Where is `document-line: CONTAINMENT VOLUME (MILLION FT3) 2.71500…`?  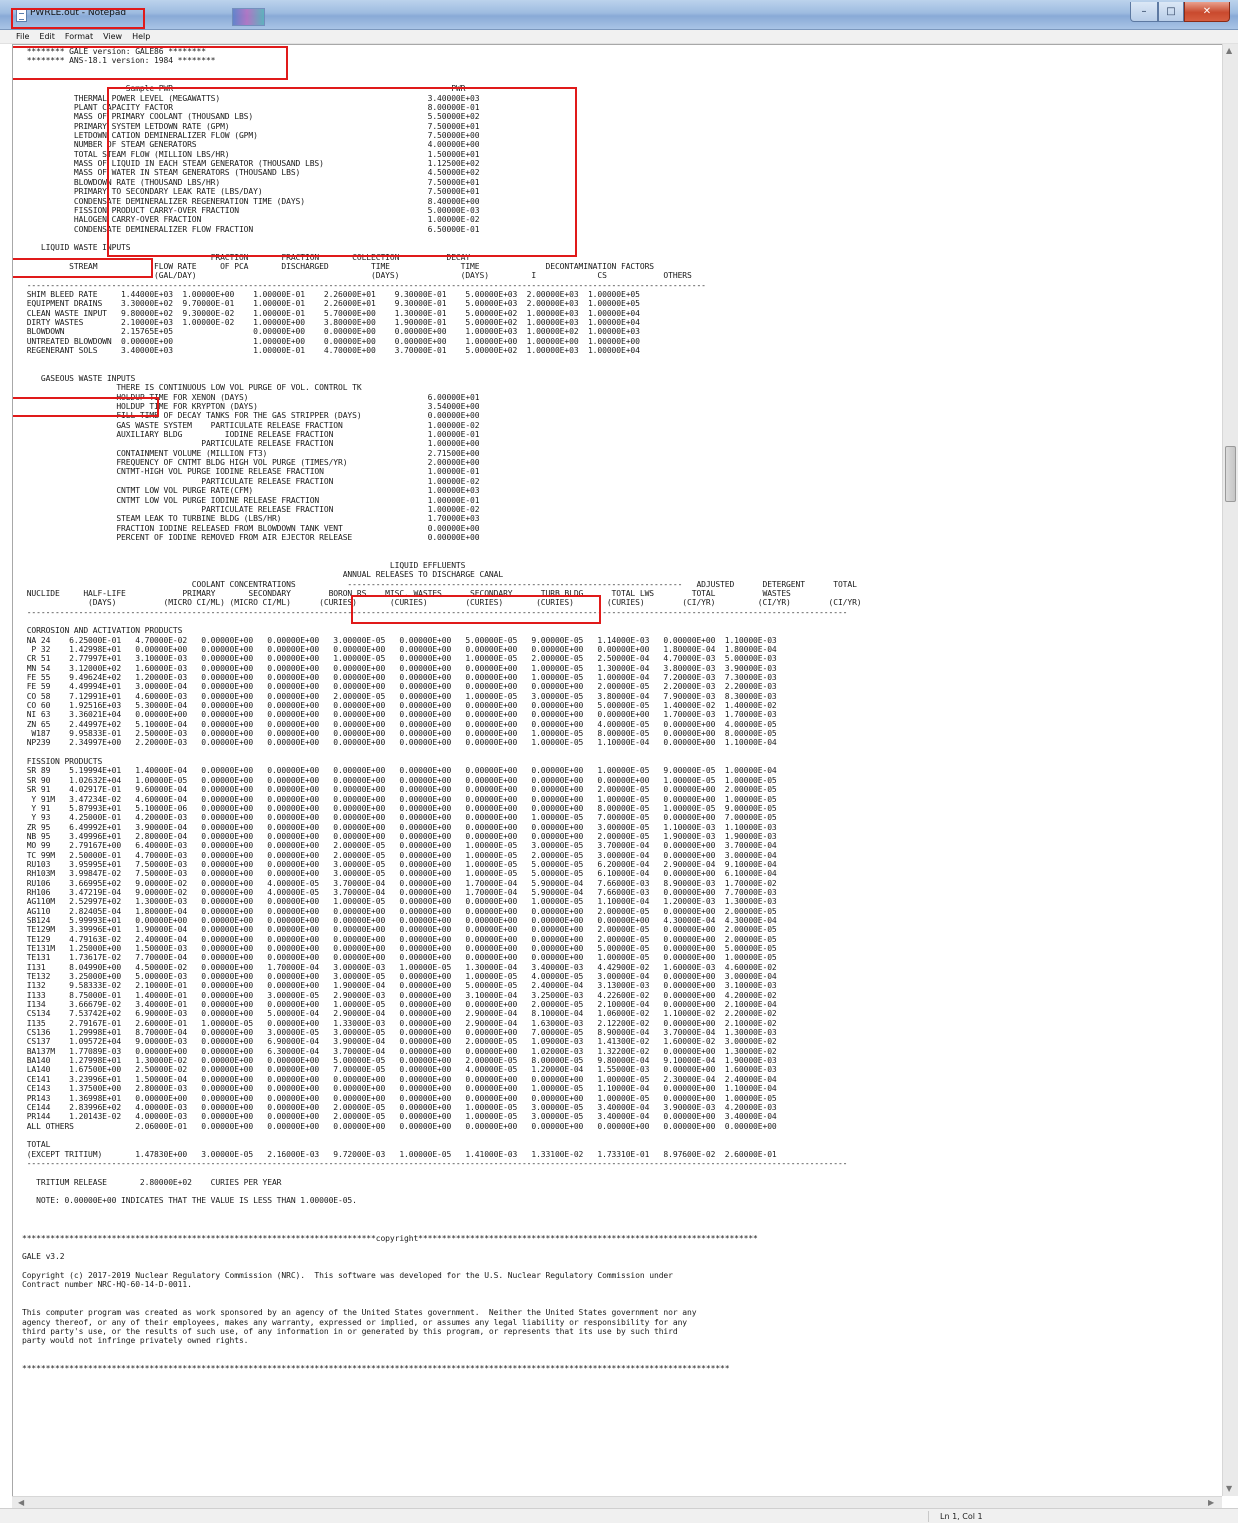
document-line: CONTAINMENT VOLUME (MILLION FT3) 2.71500… is located at coordinates (251, 453).